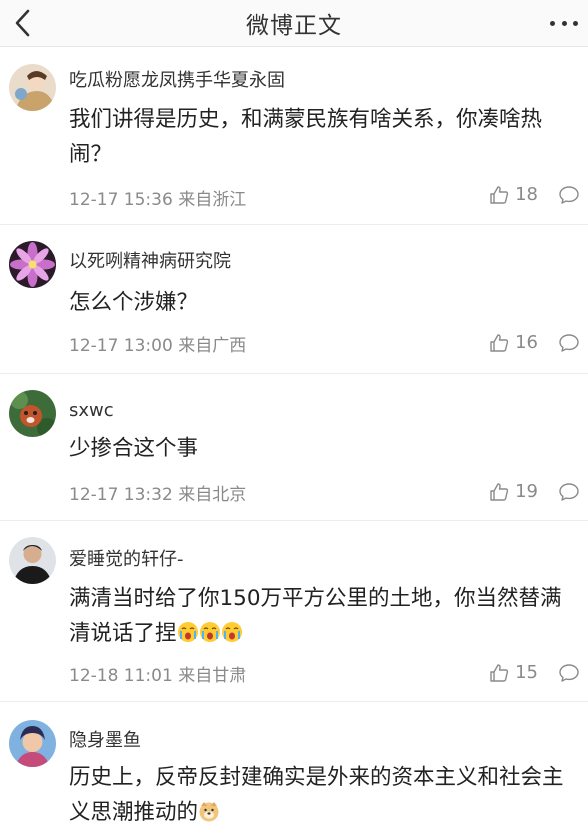 The width and height of the screenshot is (588, 840). I want to click on top-bar: 微博正文, so click(294, 23).